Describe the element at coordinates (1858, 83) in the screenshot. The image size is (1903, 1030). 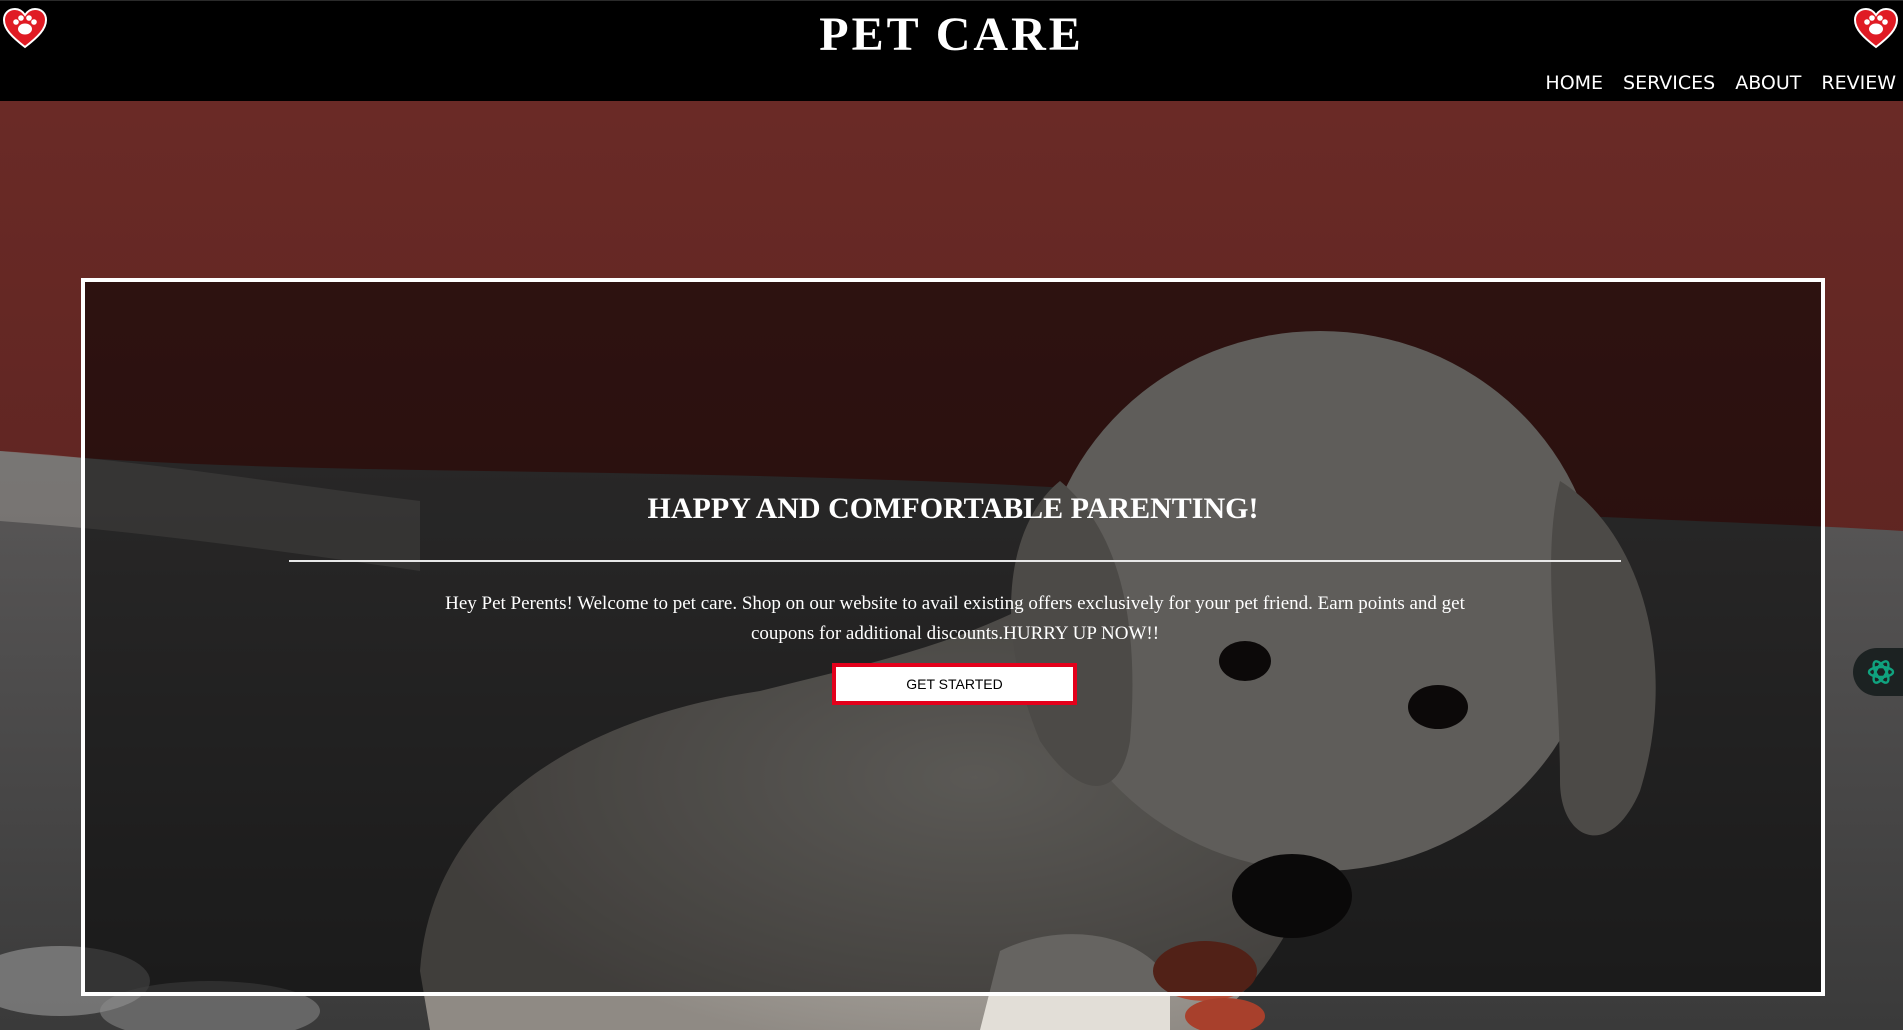
I see `nav-review-link: REVIEW` at that location.